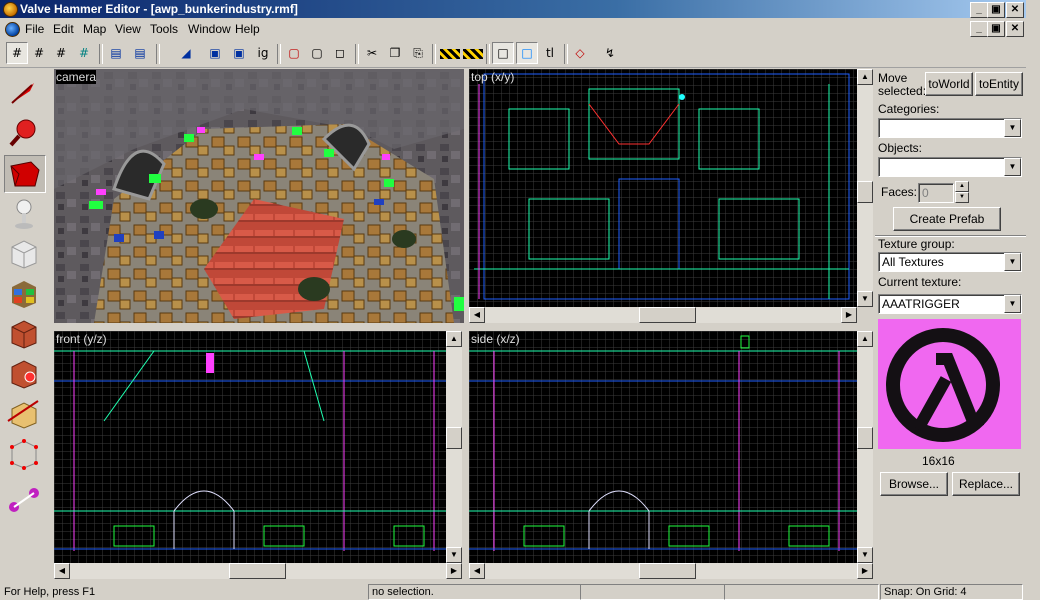  I want to click on menu-window: Window, so click(209, 29).